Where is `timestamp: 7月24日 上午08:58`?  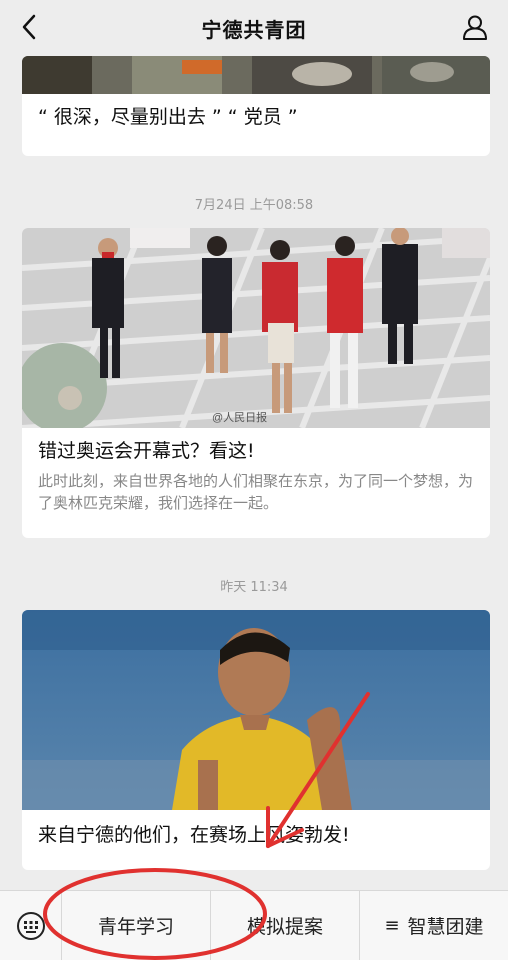 timestamp: 7月24日 上午08:58 is located at coordinates (254, 205).